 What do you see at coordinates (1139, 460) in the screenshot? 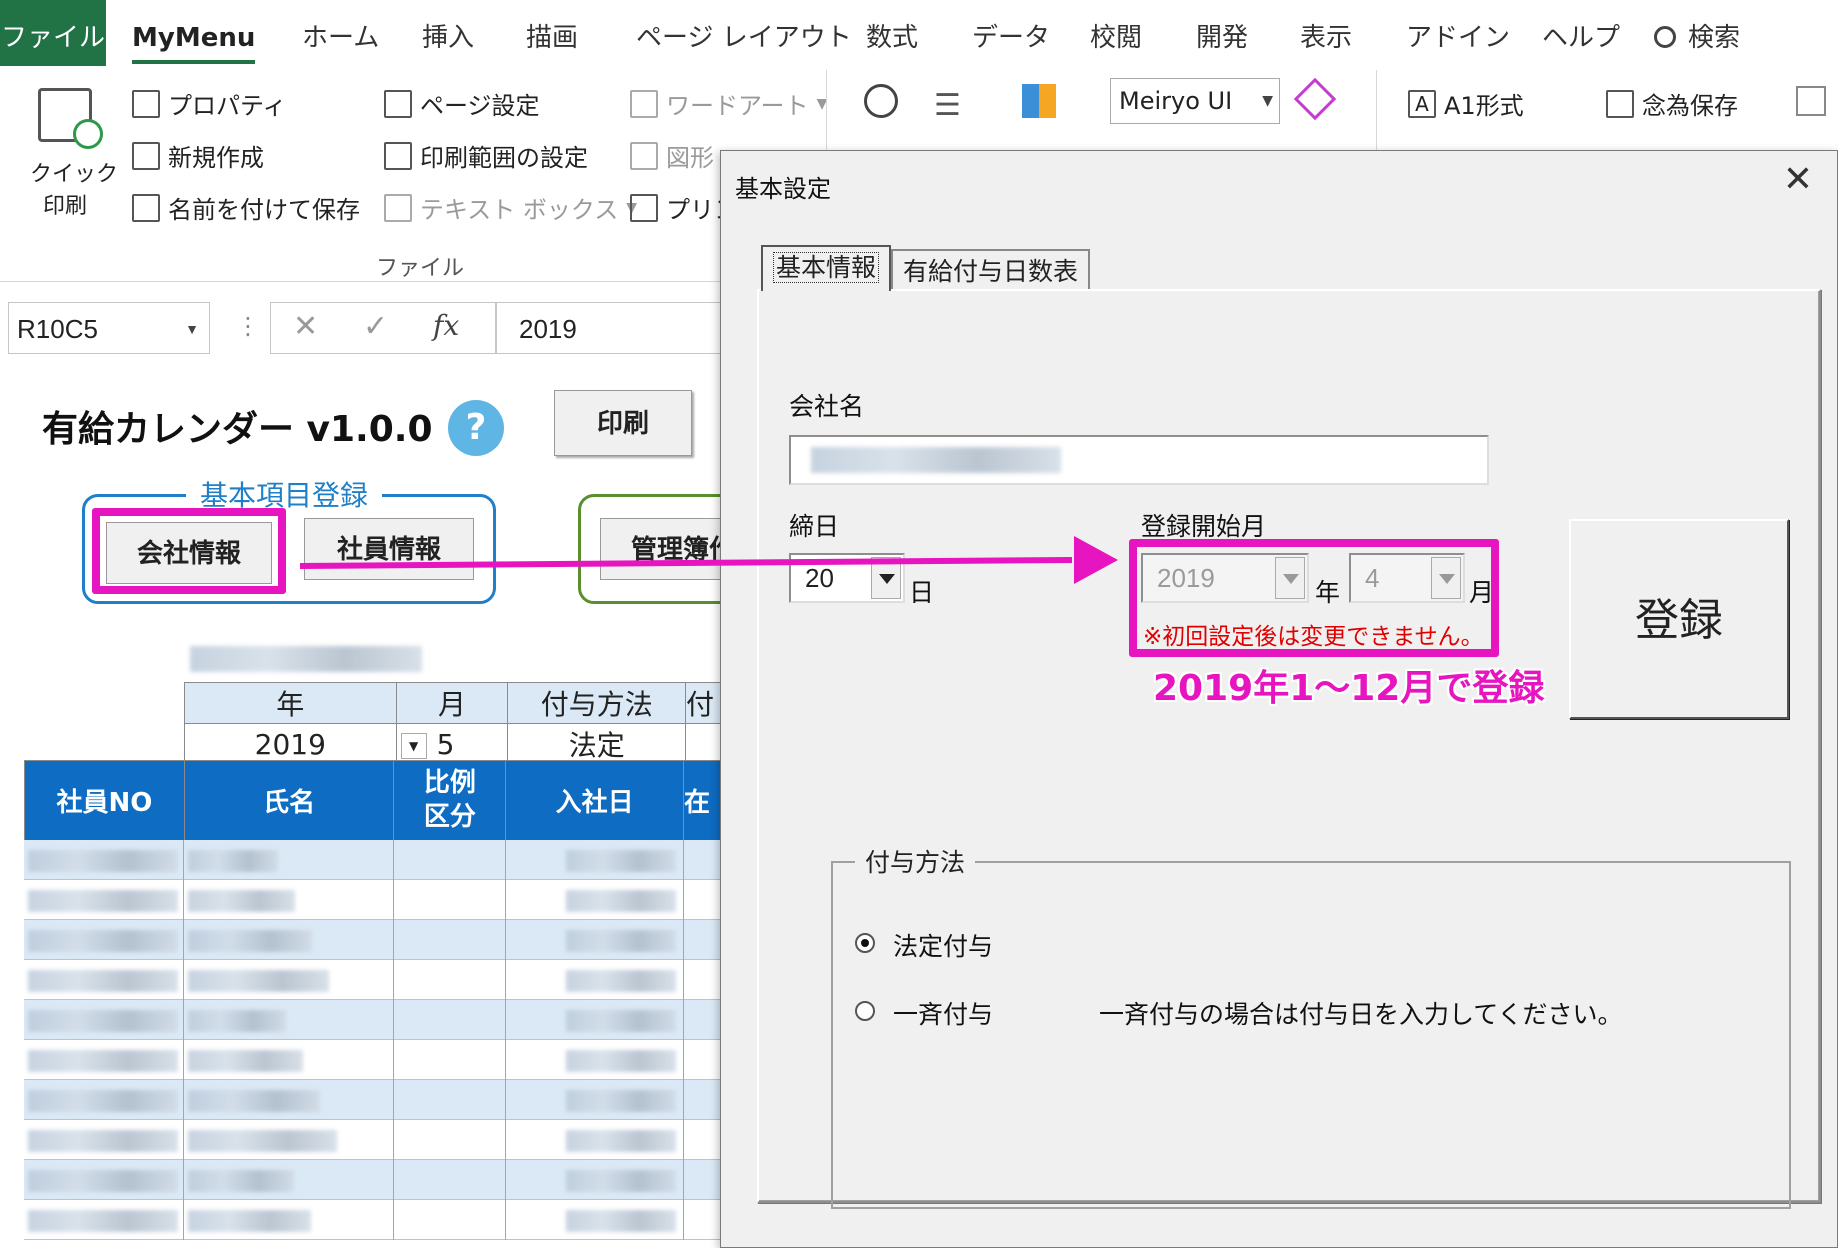
I see `company-name-input` at bounding box center [1139, 460].